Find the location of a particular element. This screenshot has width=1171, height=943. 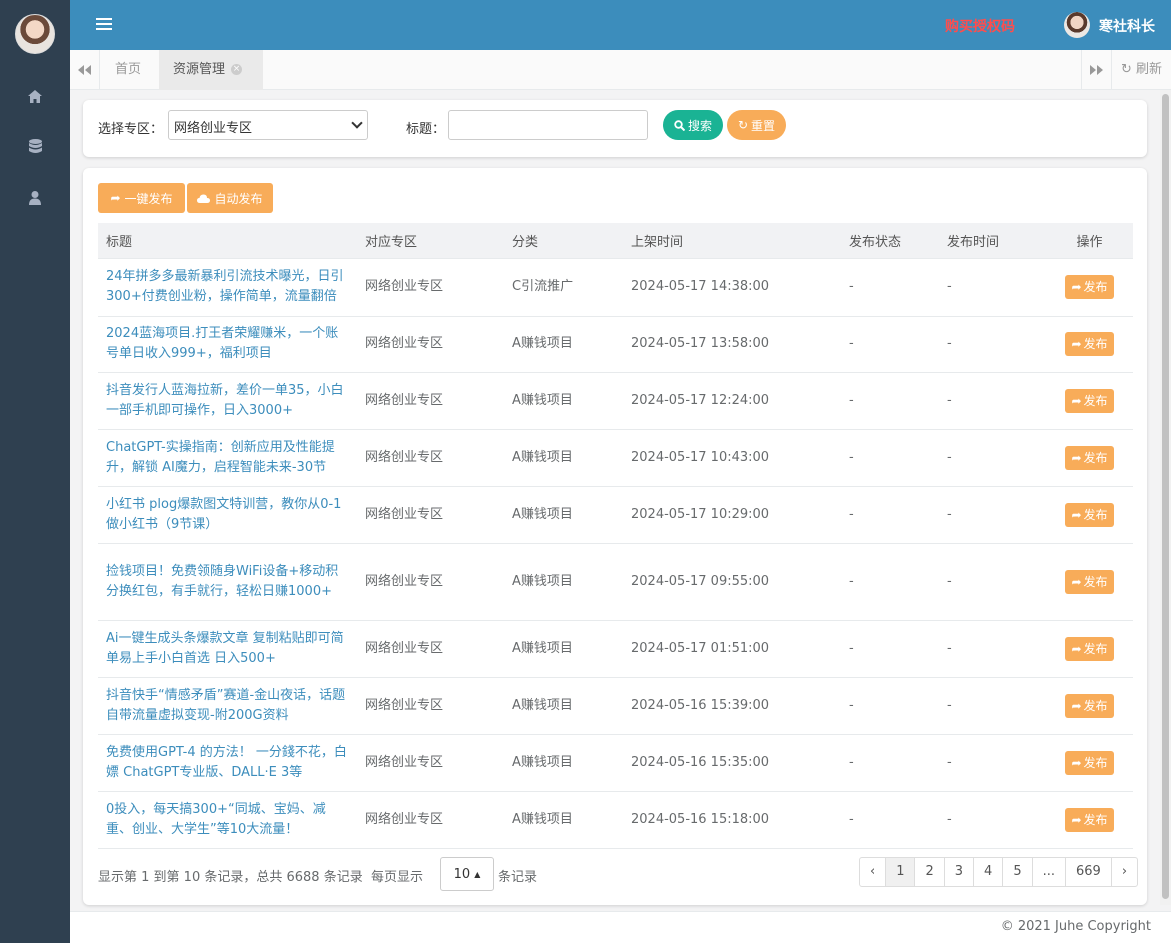

search-button: 搜索 is located at coordinates (693, 125).